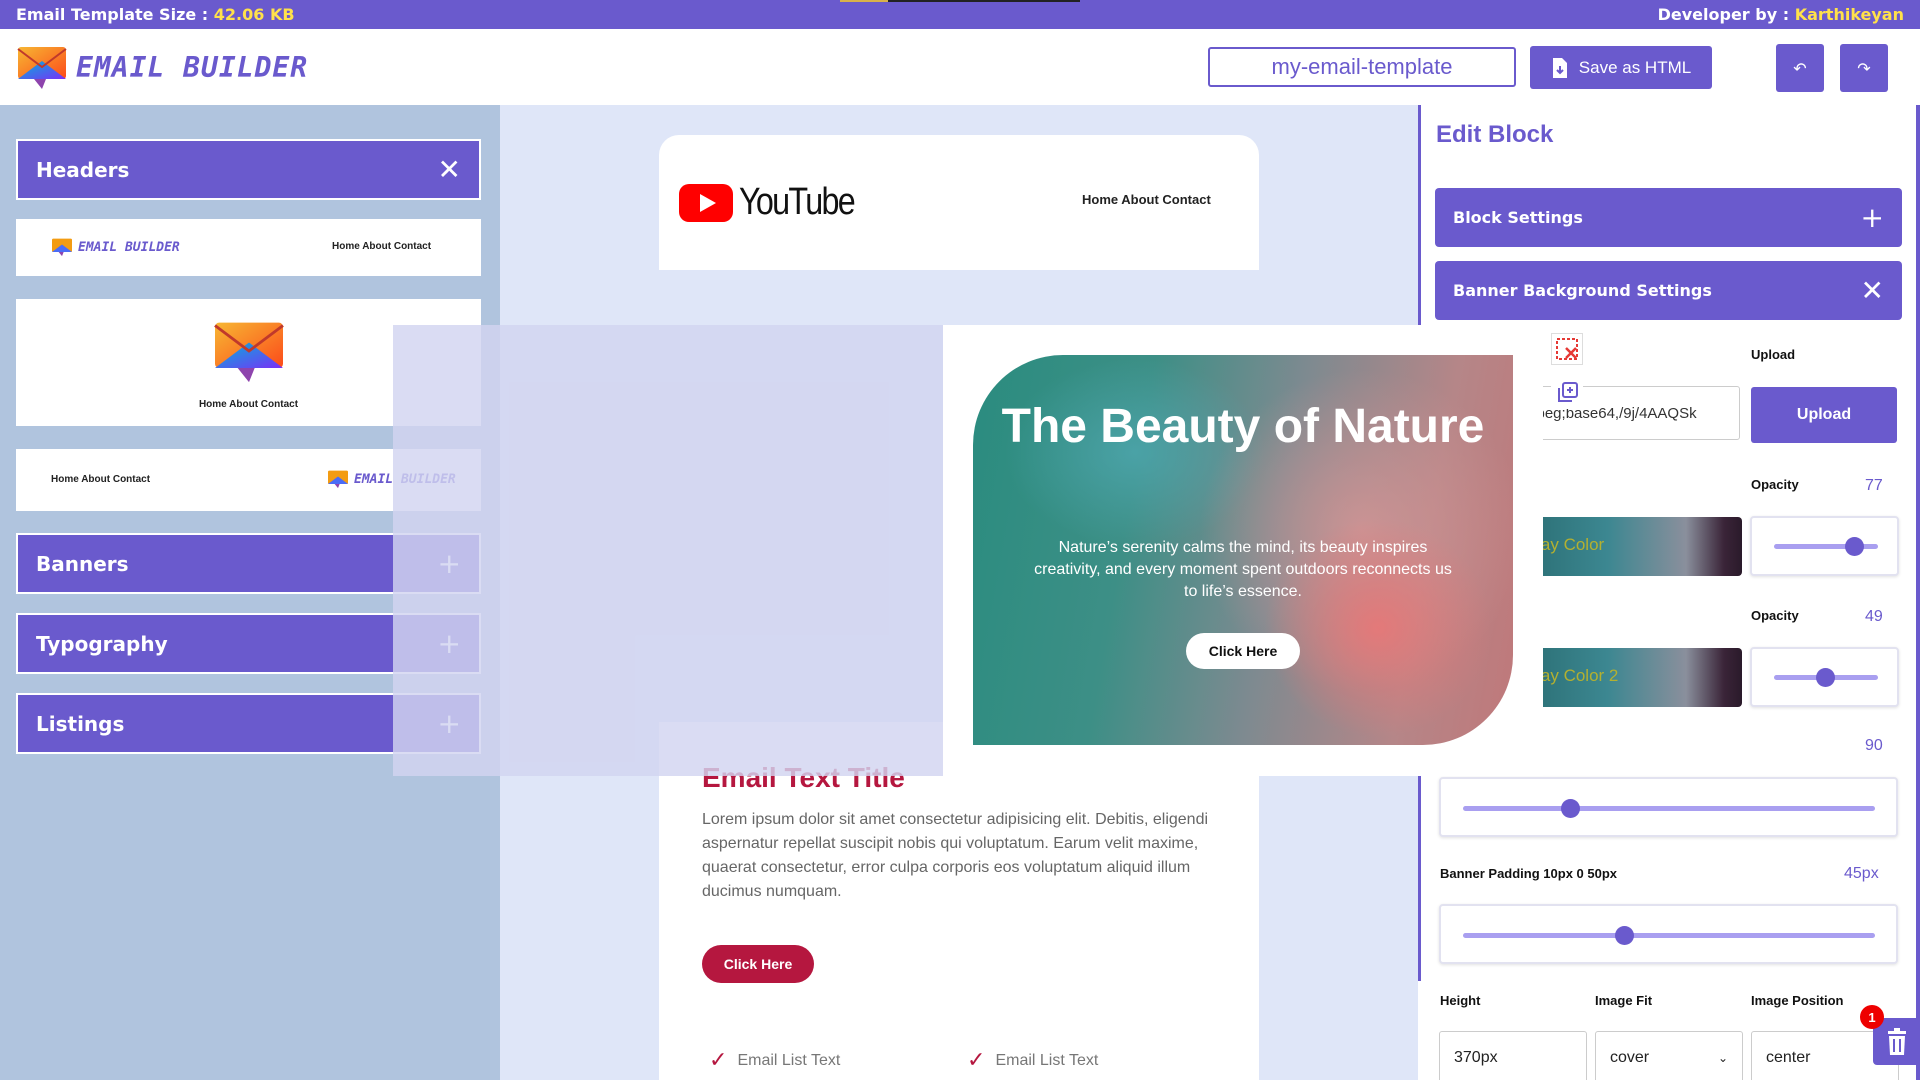 This screenshot has width=1920, height=1080. I want to click on accordion-headers-label: Headers, so click(83, 169).